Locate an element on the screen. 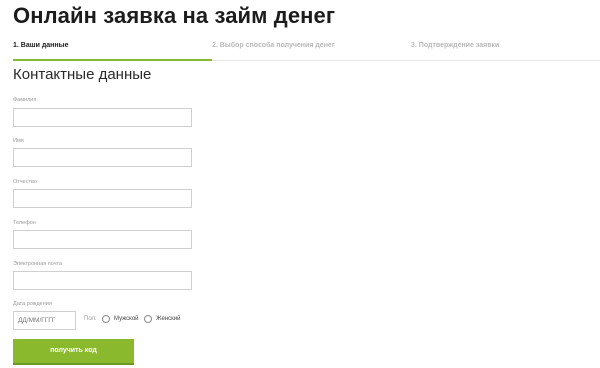 The image size is (600, 368). first-name-input is located at coordinates (102, 157).